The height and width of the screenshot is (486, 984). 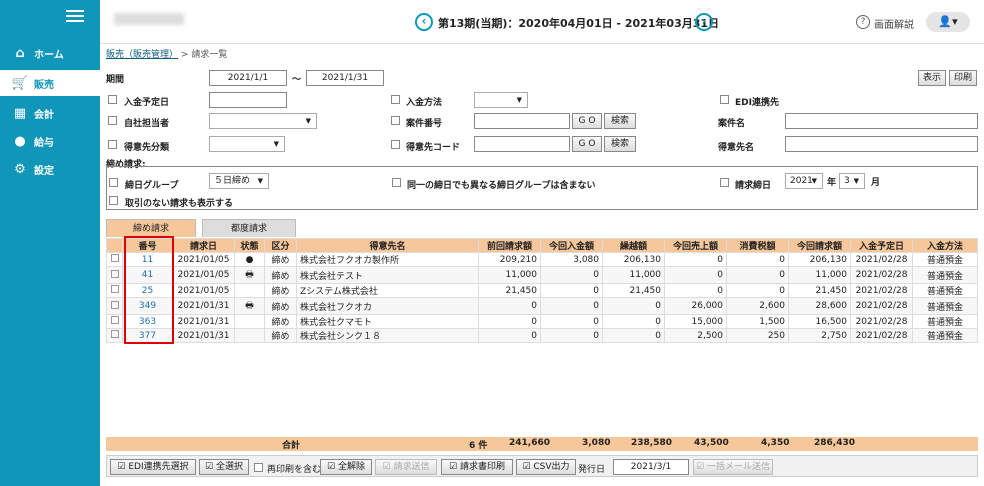 What do you see at coordinates (50, 53) in the screenshot?
I see `nav-home: ⌂ ホーム` at bounding box center [50, 53].